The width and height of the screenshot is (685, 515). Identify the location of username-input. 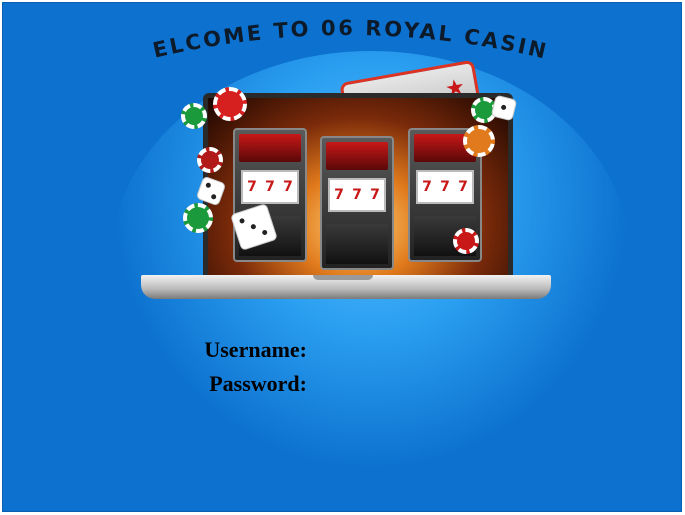
(405, 350).